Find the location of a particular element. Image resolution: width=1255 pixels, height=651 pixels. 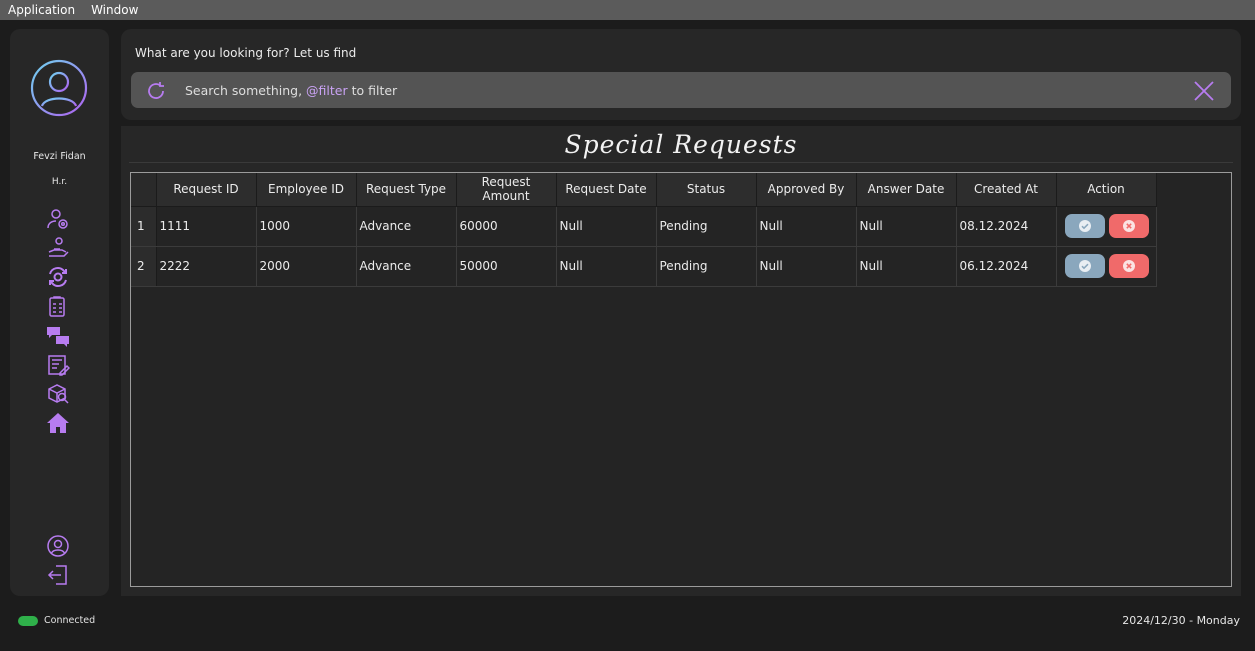

column-header: Employee ID is located at coordinates (306, 190).